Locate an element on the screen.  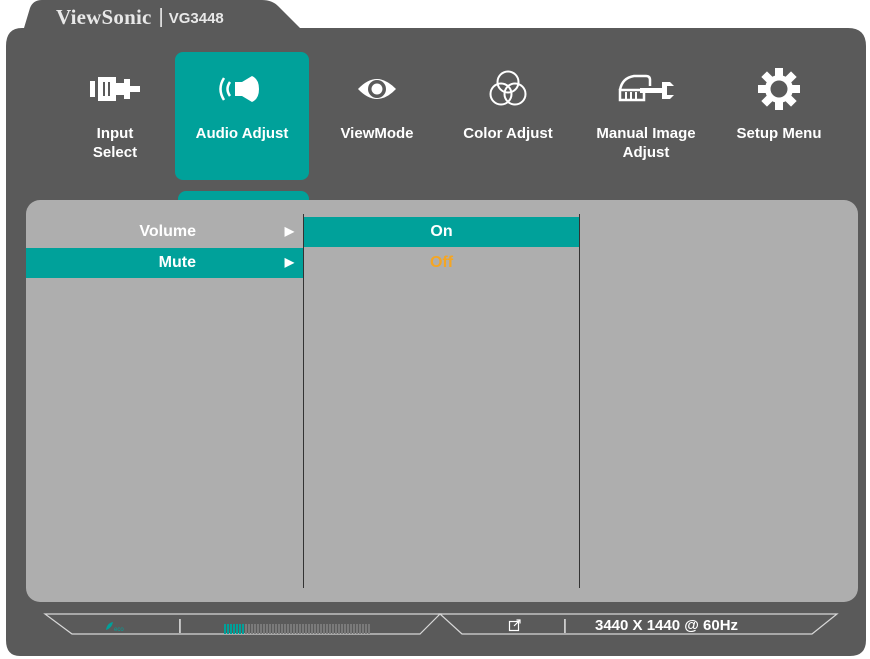
column-divider is located at coordinates (579, 401).